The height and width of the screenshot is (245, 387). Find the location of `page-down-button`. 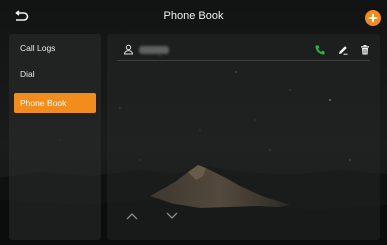

page-down-button is located at coordinates (172, 216).